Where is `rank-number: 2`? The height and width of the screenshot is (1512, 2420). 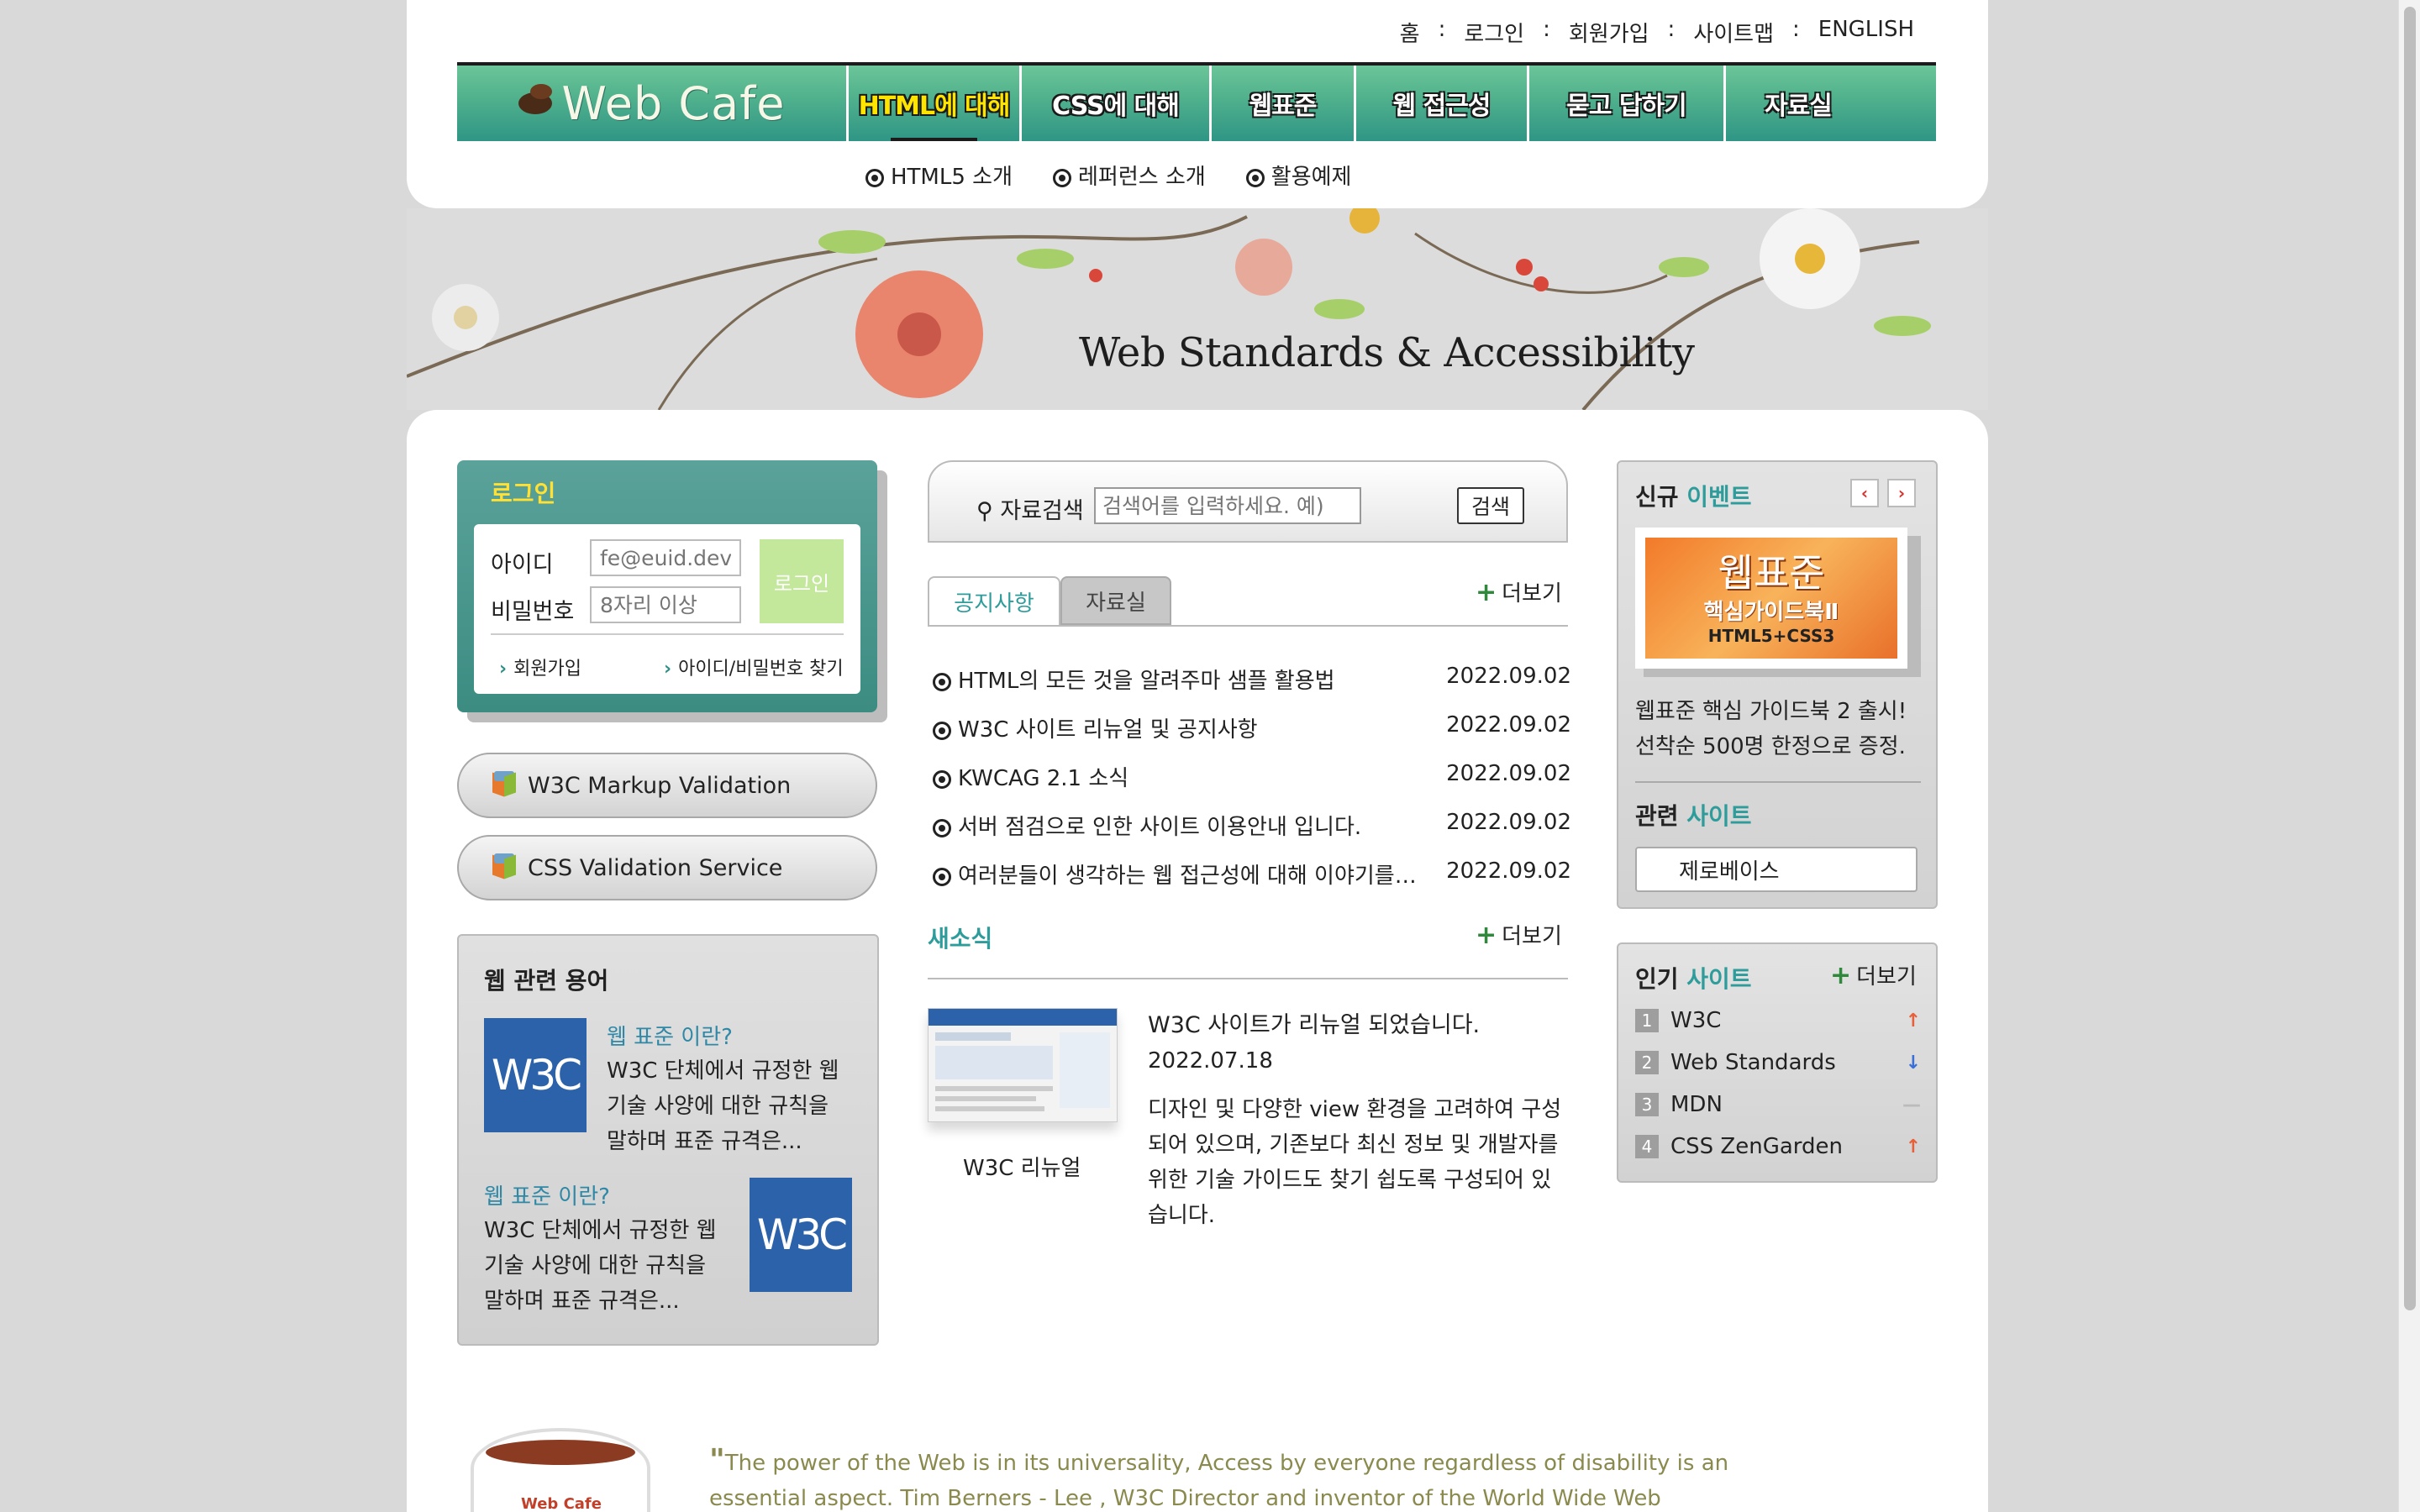
rank-number: 2 is located at coordinates (1647, 1062).